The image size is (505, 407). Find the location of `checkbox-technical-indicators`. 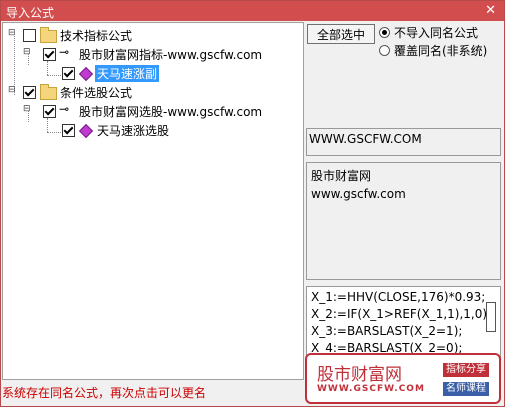

checkbox-technical-indicators is located at coordinates (29, 35).